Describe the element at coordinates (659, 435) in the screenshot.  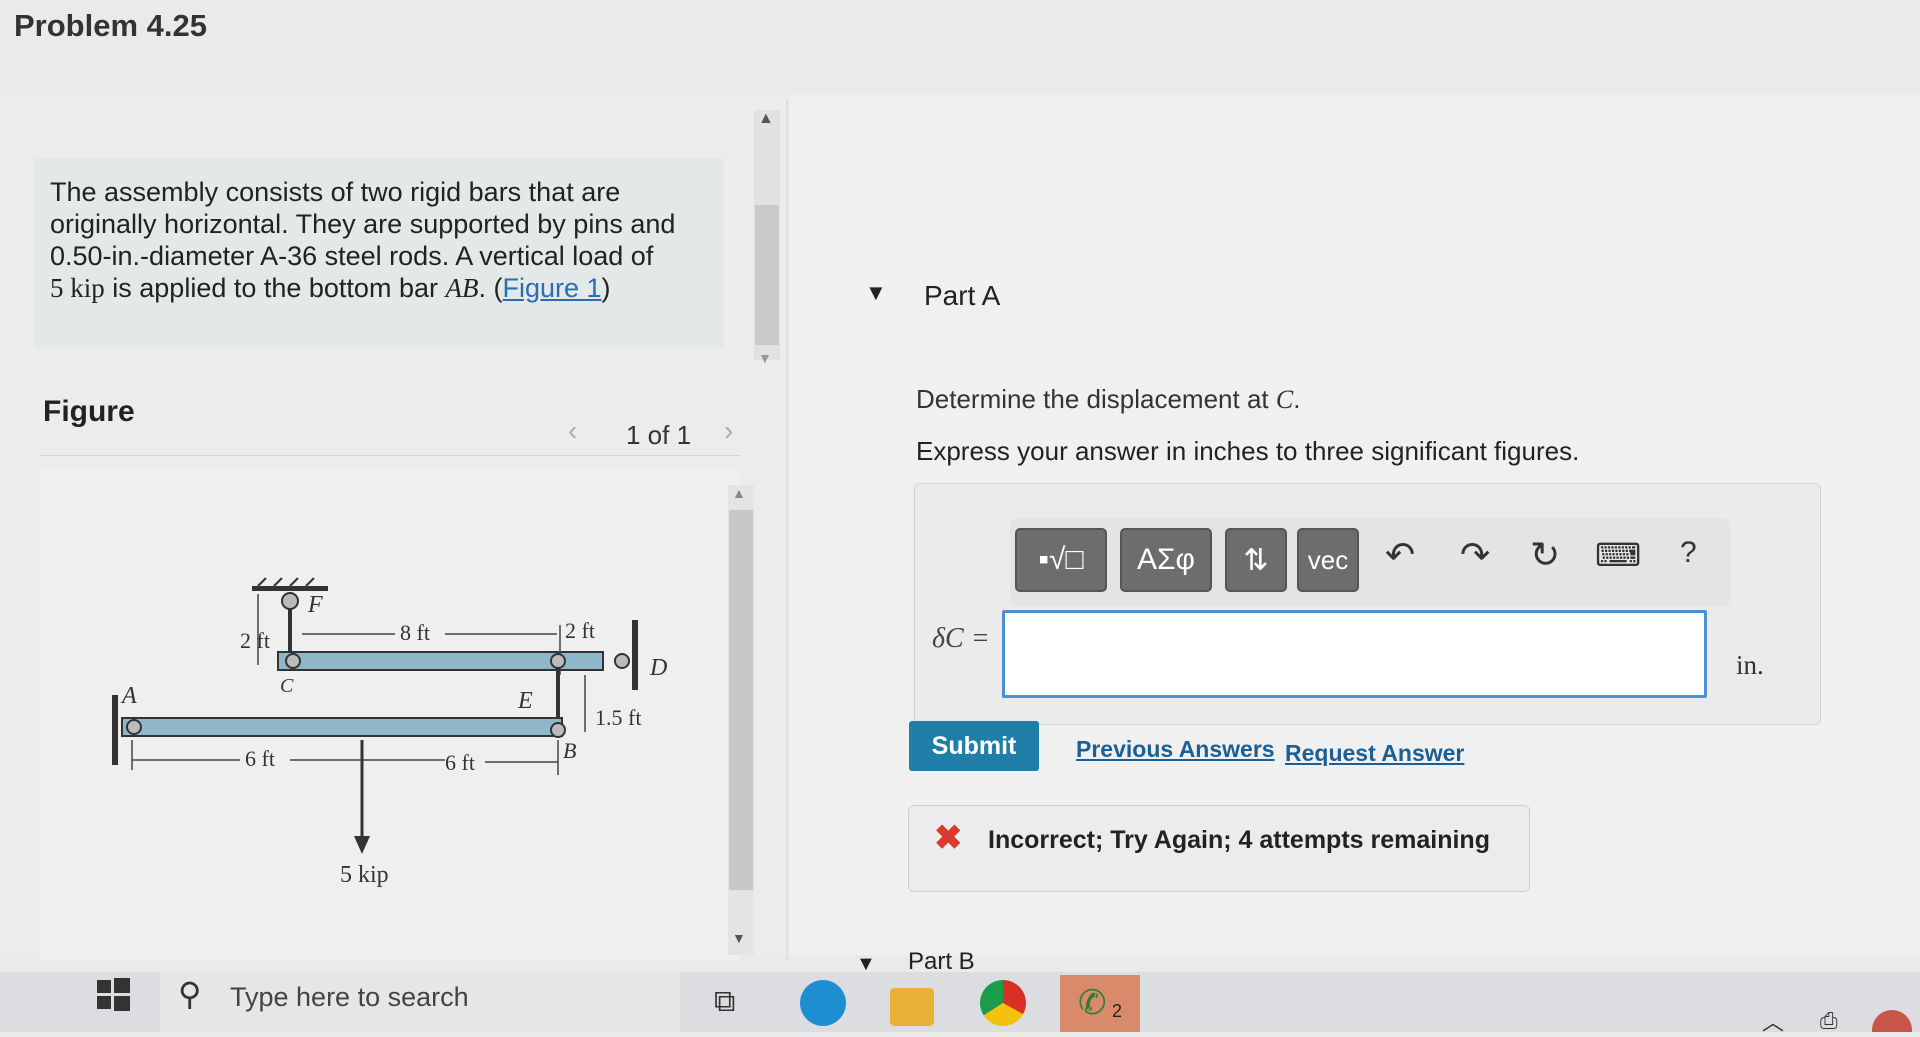
I see `figure-pager: 1 of 1` at that location.